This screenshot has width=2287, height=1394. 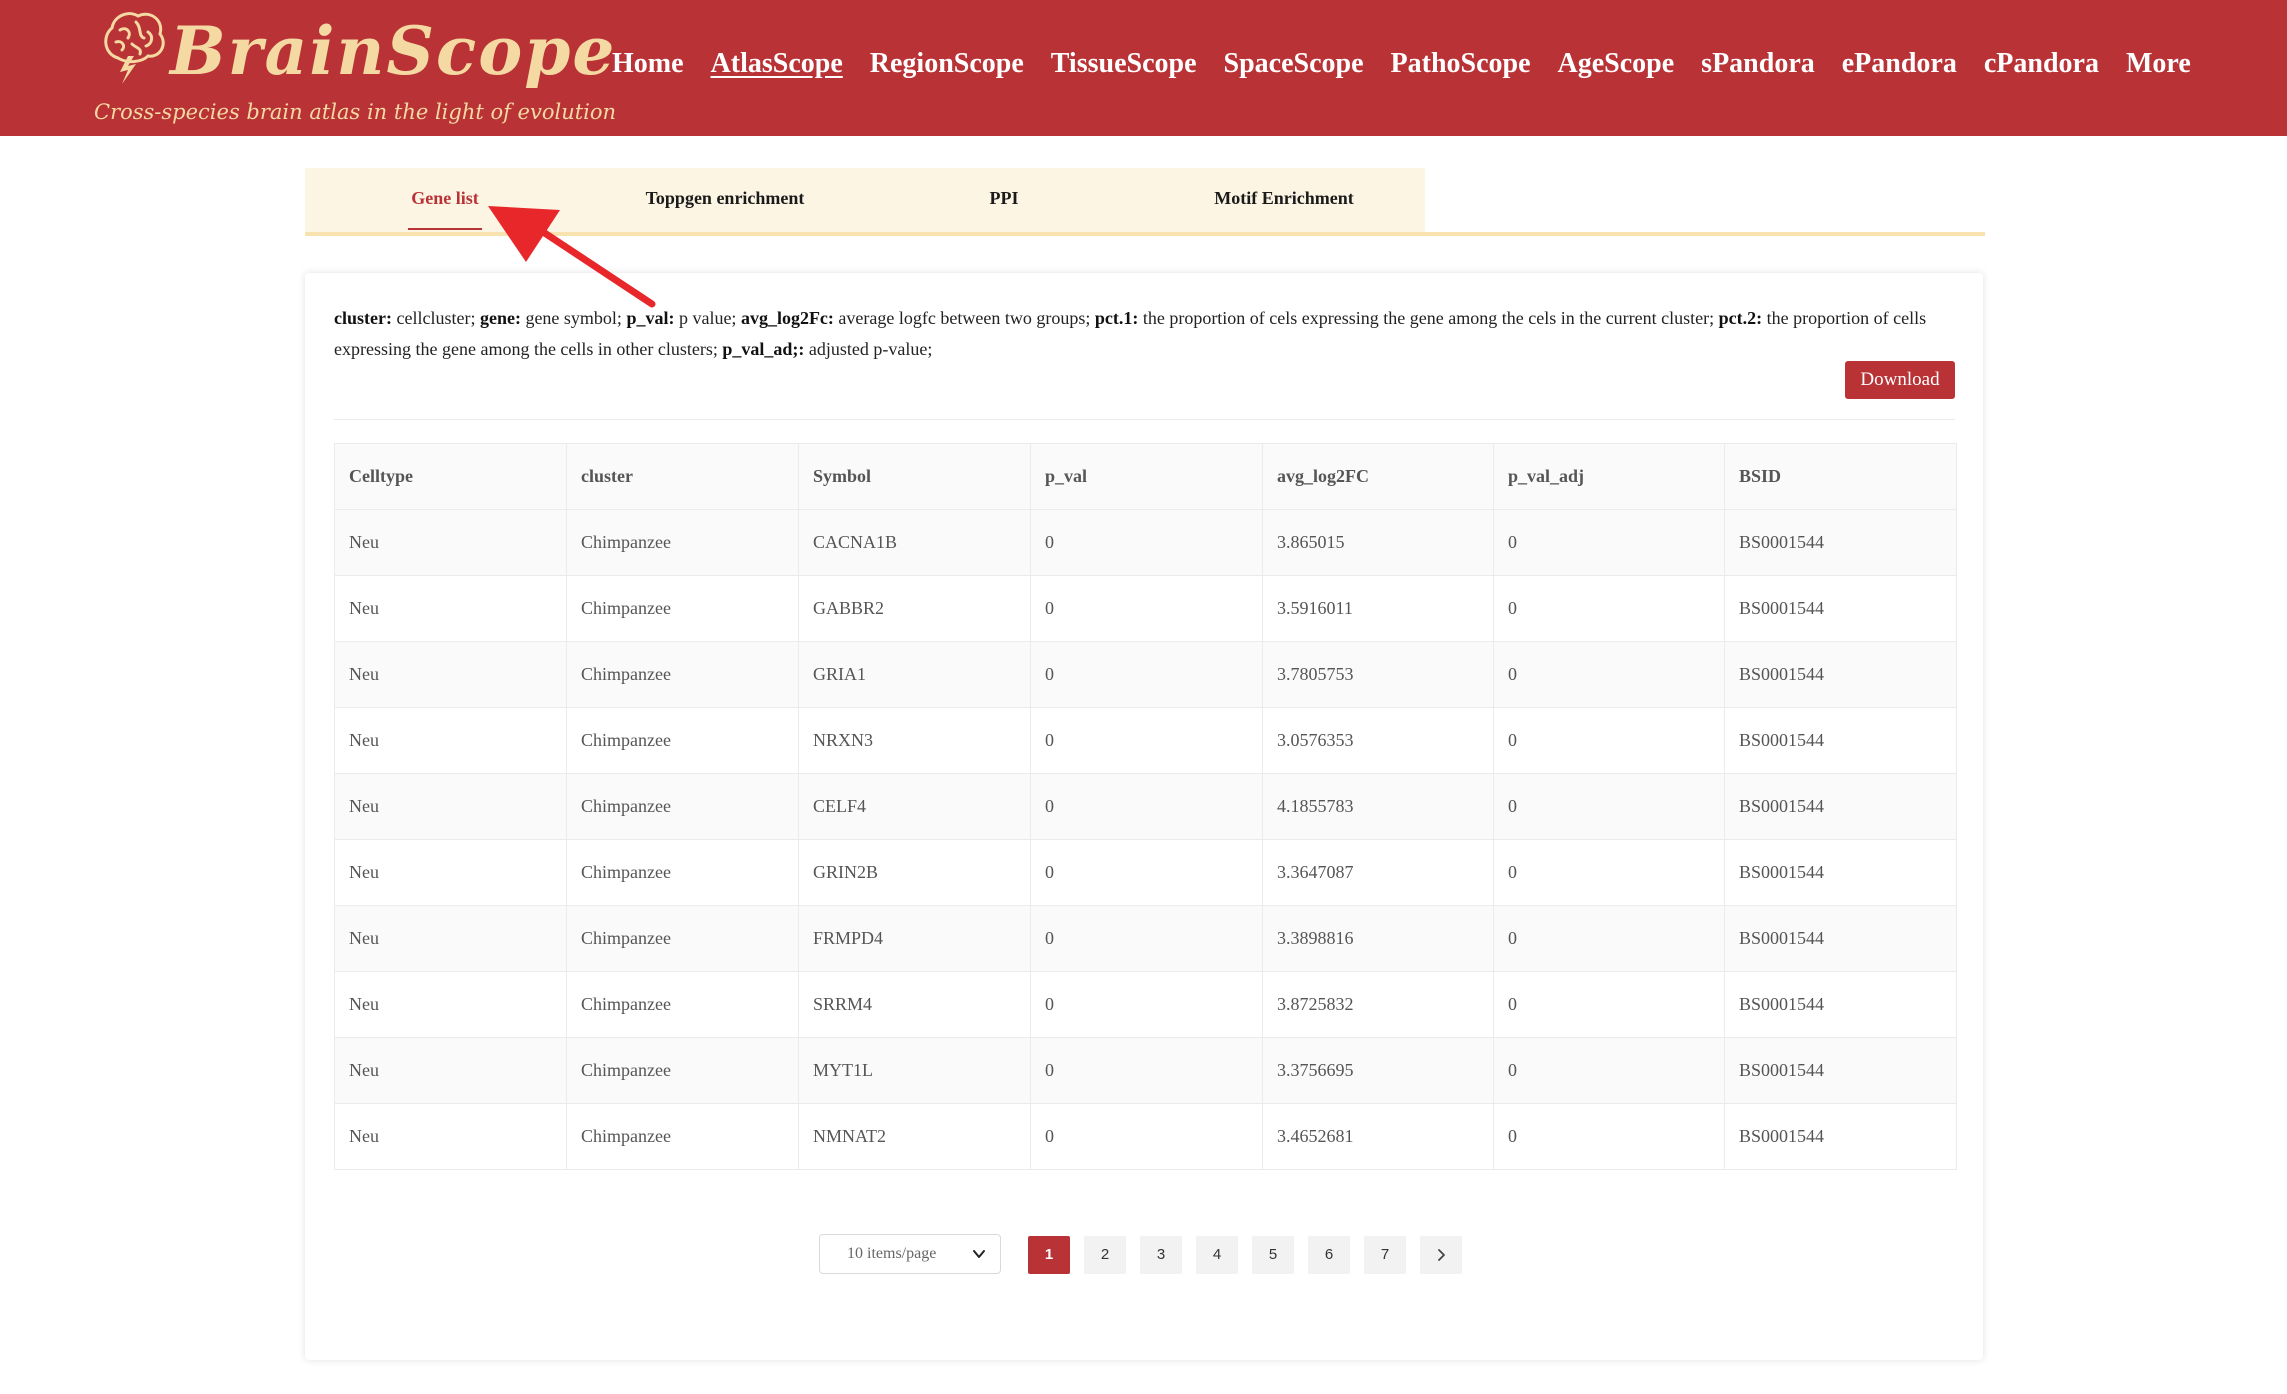 What do you see at coordinates (1840, 476) in the screenshot?
I see `header-bsid: BSID` at bounding box center [1840, 476].